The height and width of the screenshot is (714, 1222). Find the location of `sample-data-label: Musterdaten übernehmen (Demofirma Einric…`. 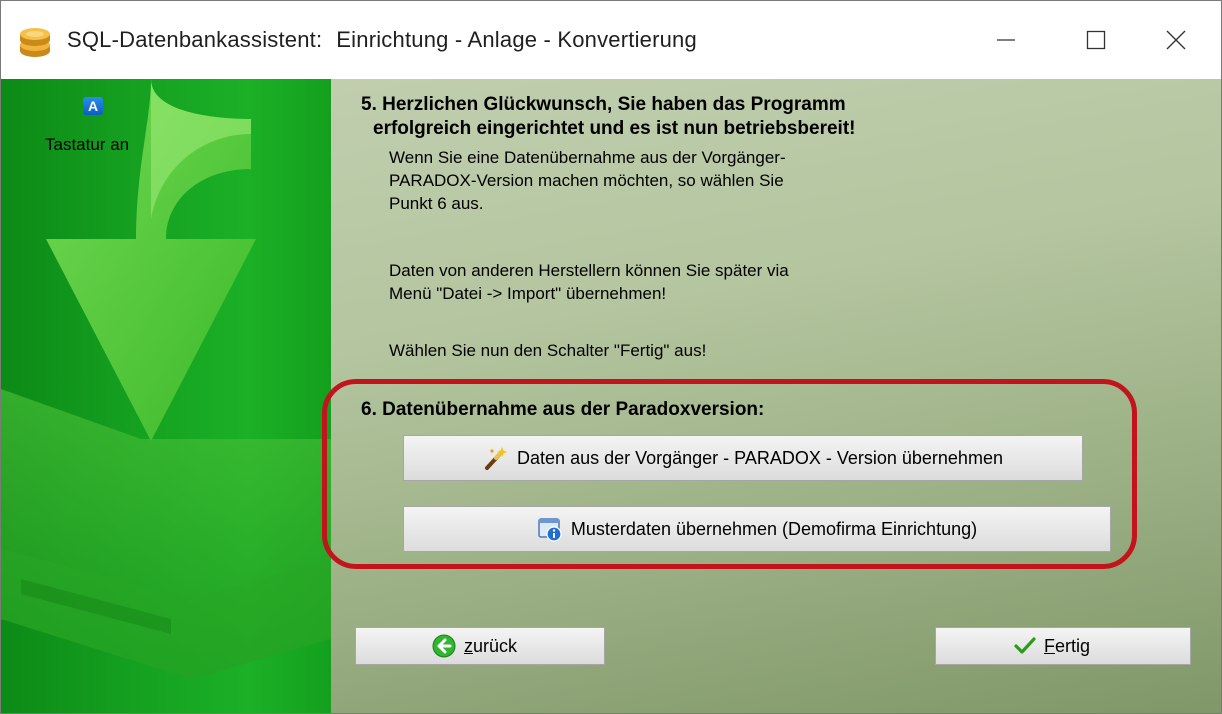

sample-data-label: Musterdaten übernehmen (Demofirma Einric… is located at coordinates (774, 528).